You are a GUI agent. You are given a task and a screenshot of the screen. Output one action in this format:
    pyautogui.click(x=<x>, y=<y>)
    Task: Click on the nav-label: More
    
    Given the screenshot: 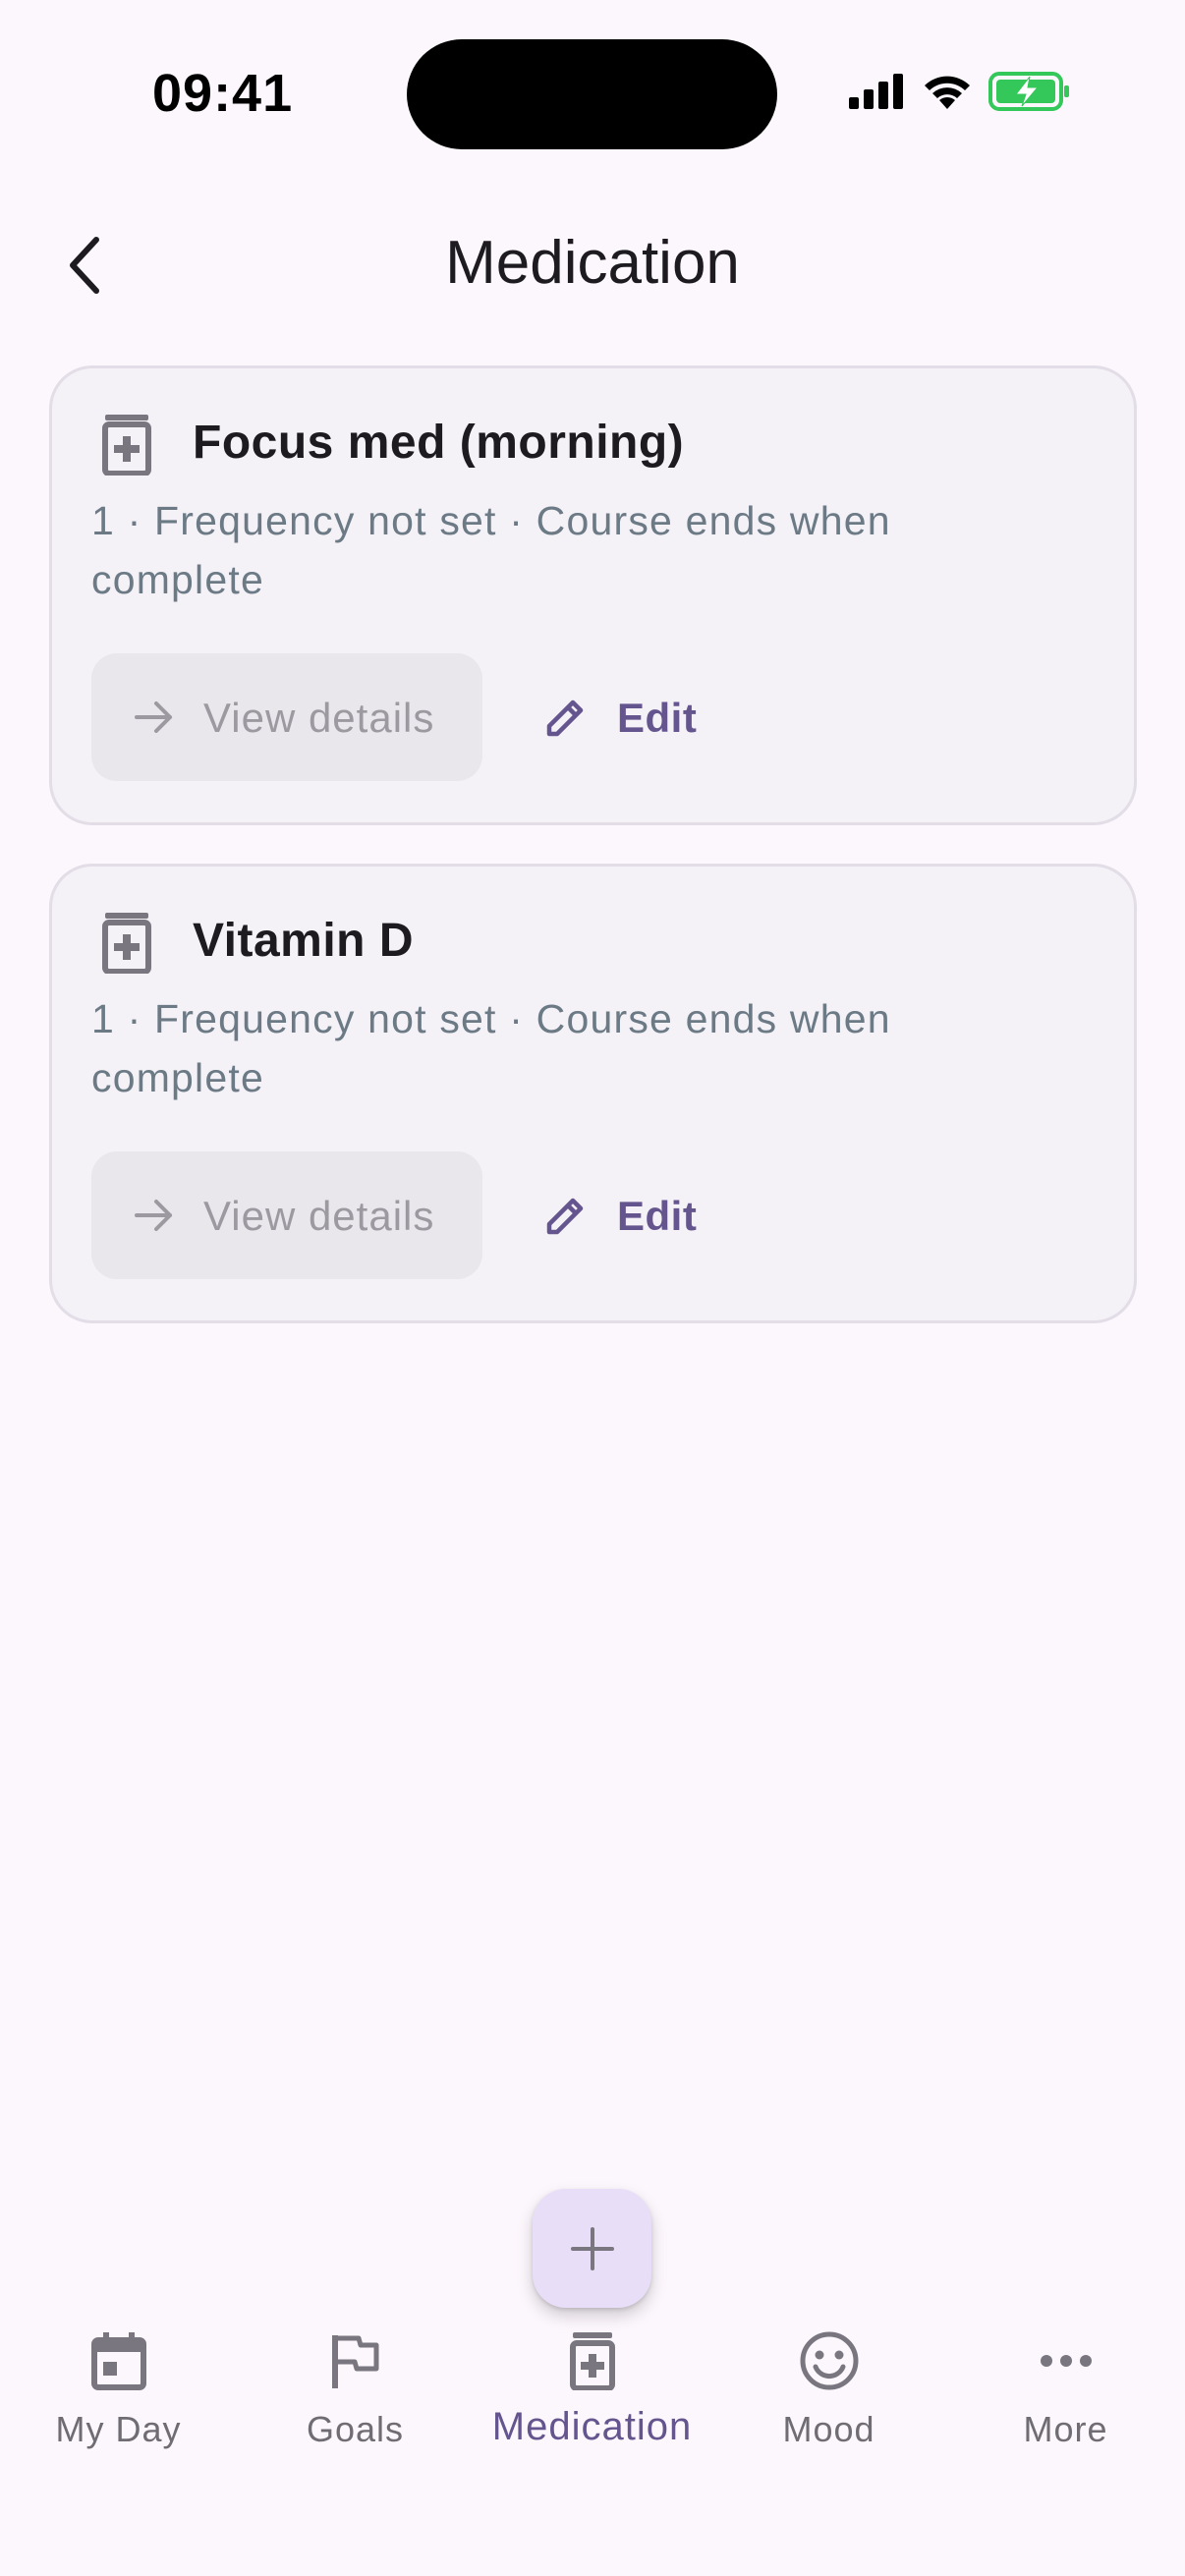 What is the action you would take?
    pyautogui.click(x=1065, y=2429)
    